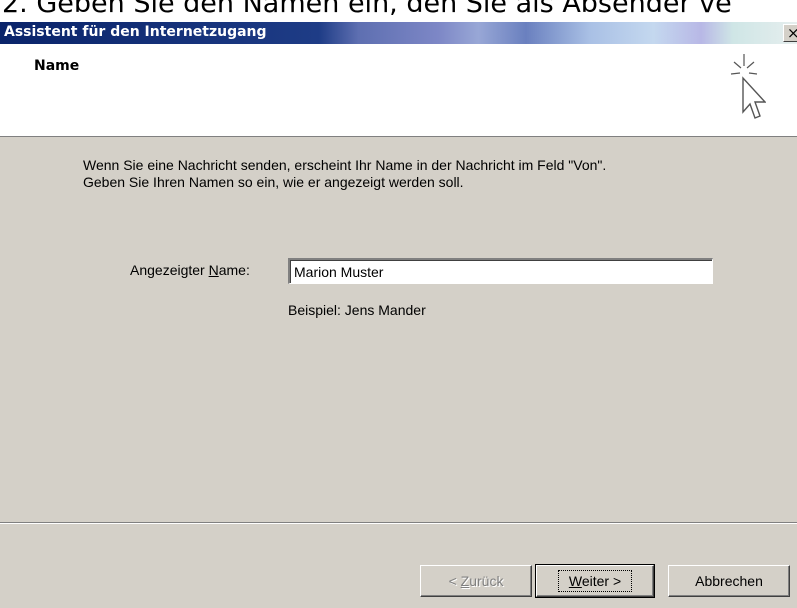  Describe the element at coordinates (454, 581) in the screenshot. I see `back-button-prefix: <` at that location.